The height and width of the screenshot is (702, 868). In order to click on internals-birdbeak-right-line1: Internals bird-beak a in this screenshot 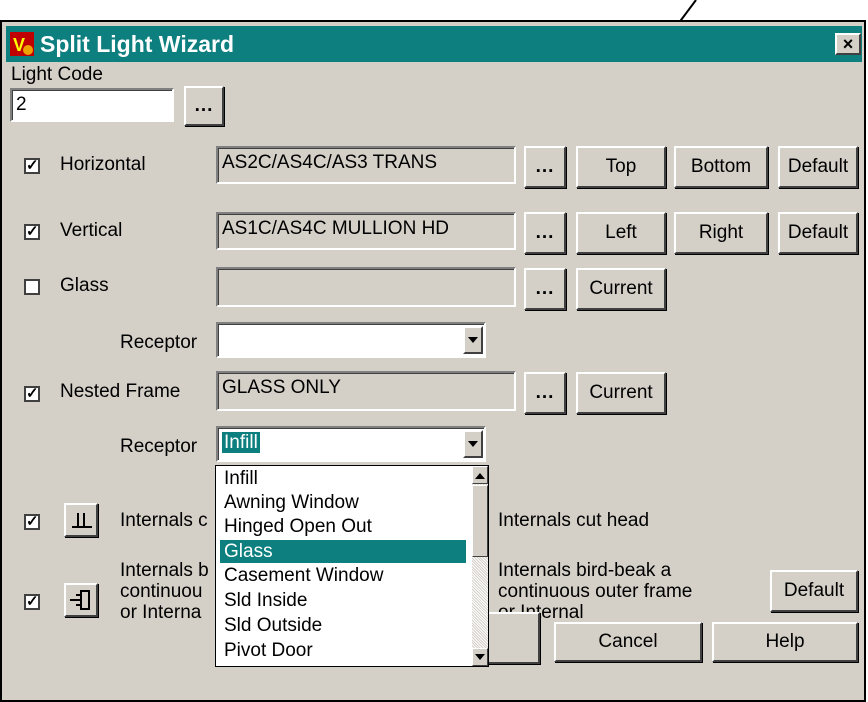, I will do `click(585, 570)`.